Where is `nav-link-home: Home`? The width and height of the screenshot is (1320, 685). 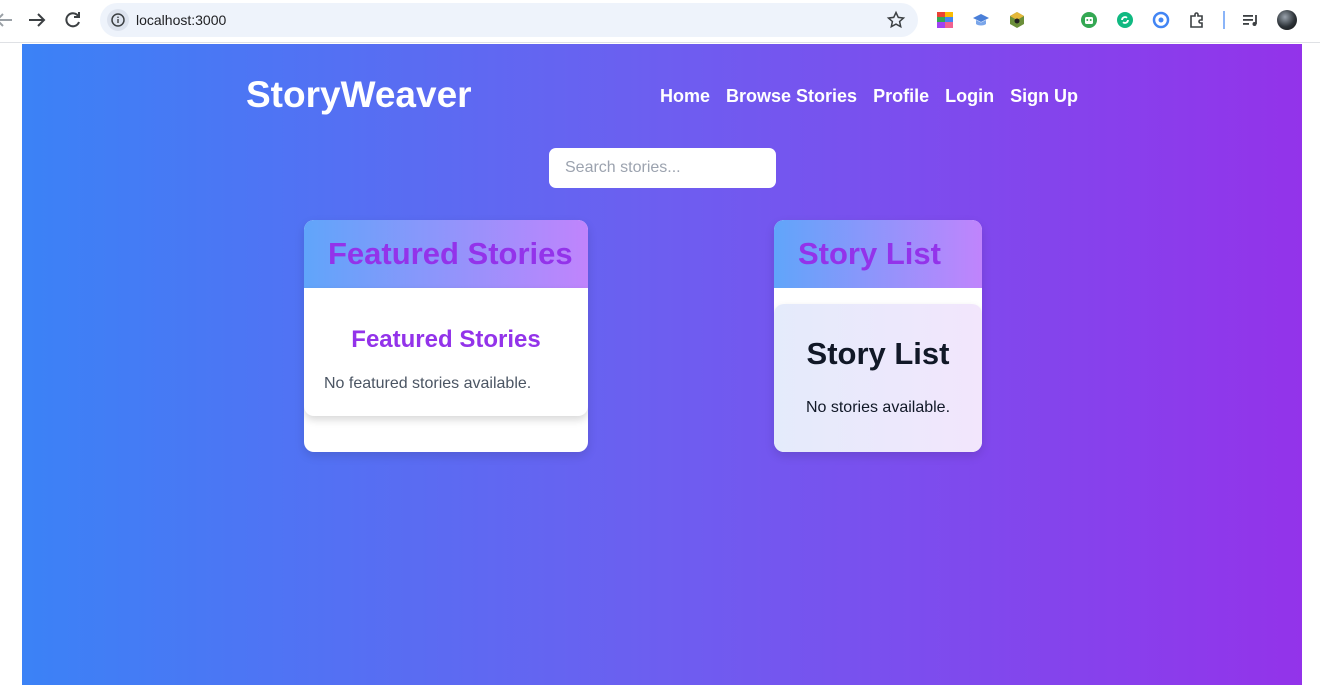
nav-link-home: Home is located at coordinates (685, 96).